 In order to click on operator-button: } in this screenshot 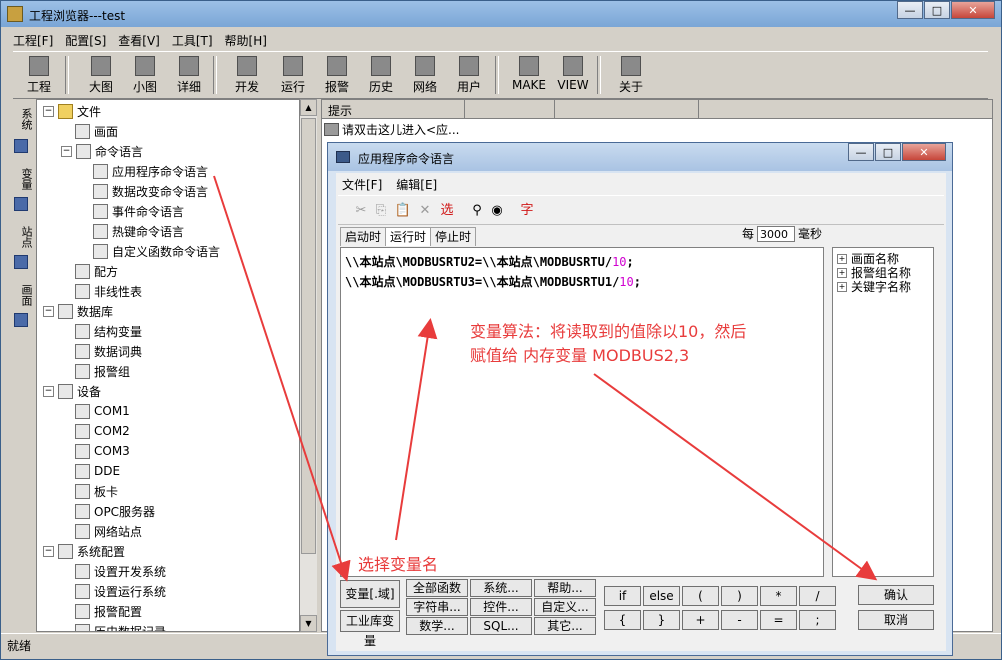, I will do `click(661, 620)`.